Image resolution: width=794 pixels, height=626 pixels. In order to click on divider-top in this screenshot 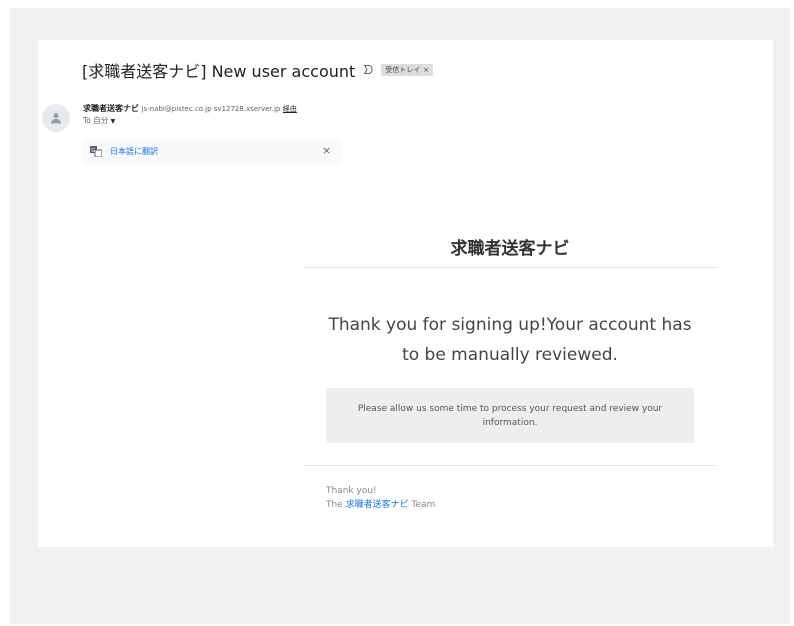, I will do `click(510, 267)`.